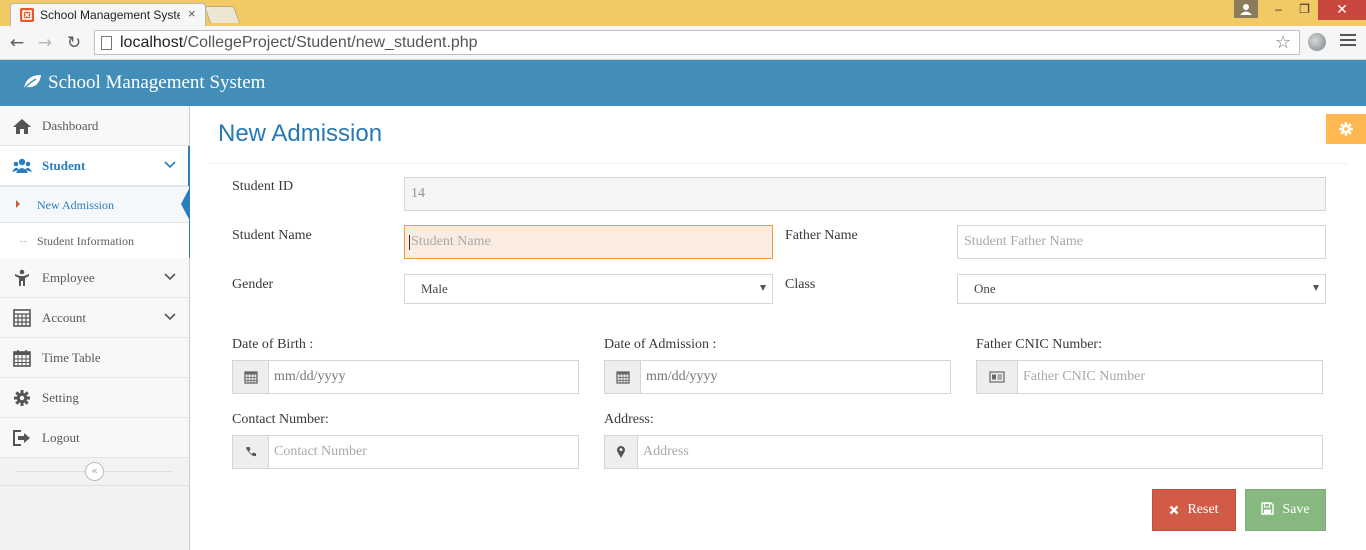 Image resolution: width=1366 pixels, height=550 pixels. Describe the element at coordinates (280, 419) in the screenshot. I see `contact-label: Contact Number:` at that location.